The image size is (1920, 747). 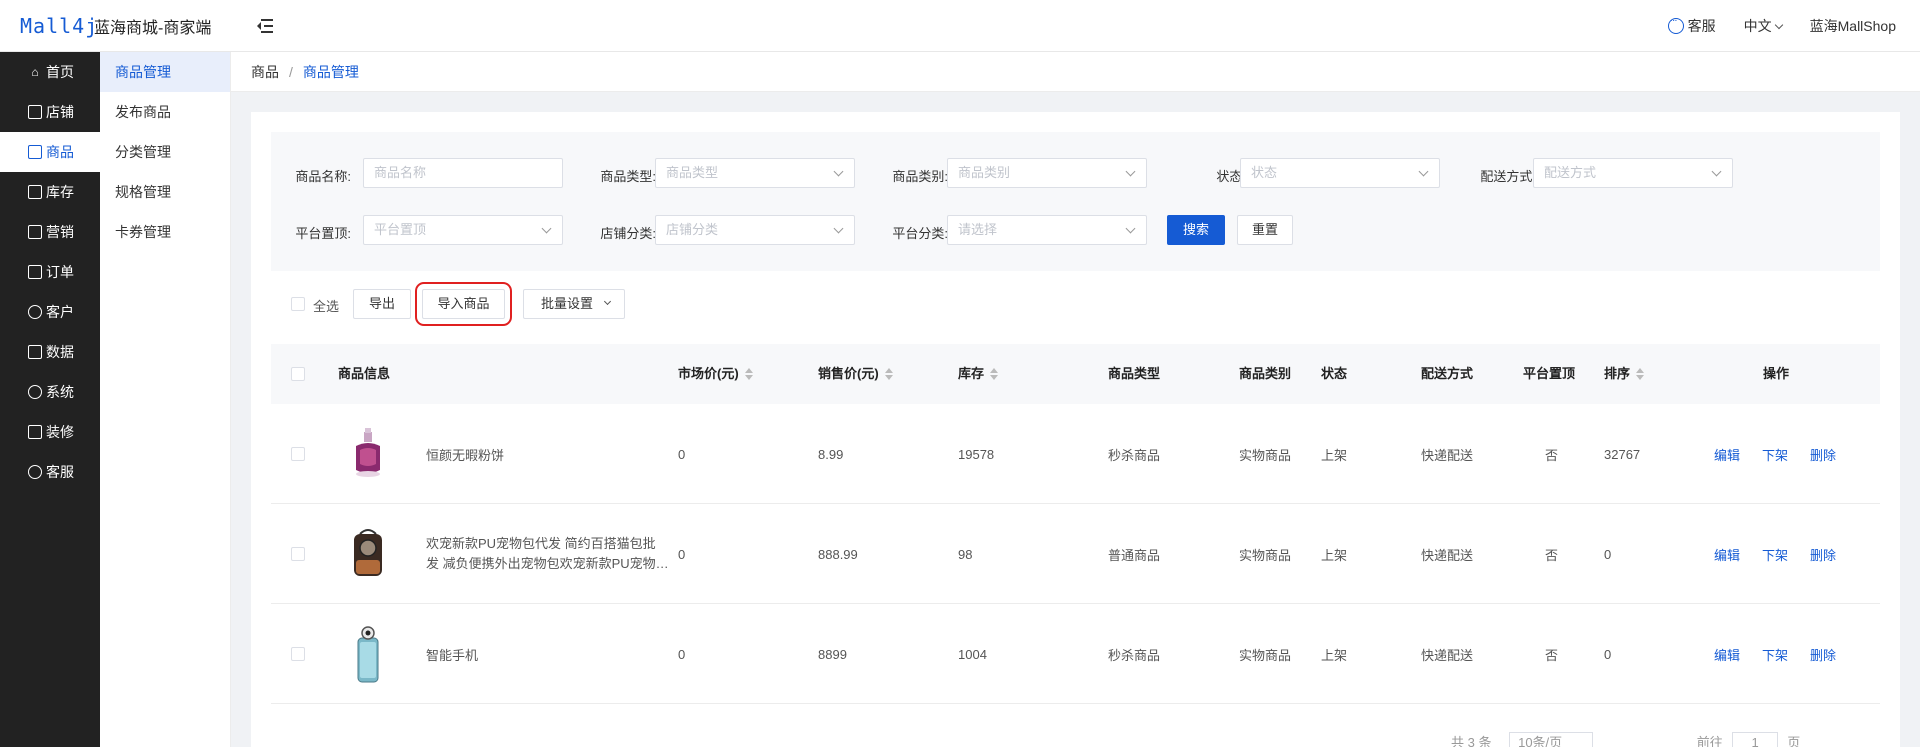 I want to click on language-switch: 中文, so click(x=1763, y=26).